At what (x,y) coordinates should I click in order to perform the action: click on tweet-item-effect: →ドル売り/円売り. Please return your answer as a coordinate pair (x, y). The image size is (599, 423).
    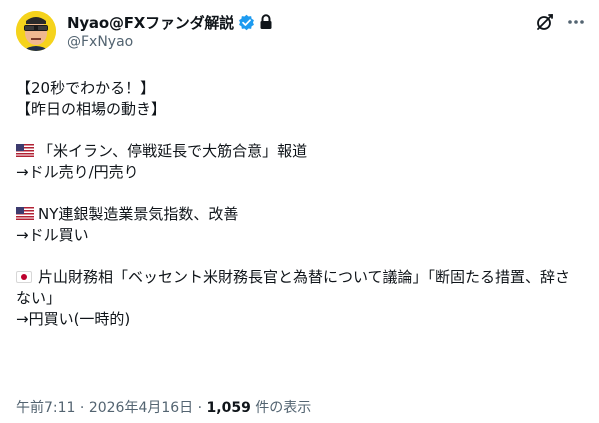
    Looking at the image, I should click on (77, 172).